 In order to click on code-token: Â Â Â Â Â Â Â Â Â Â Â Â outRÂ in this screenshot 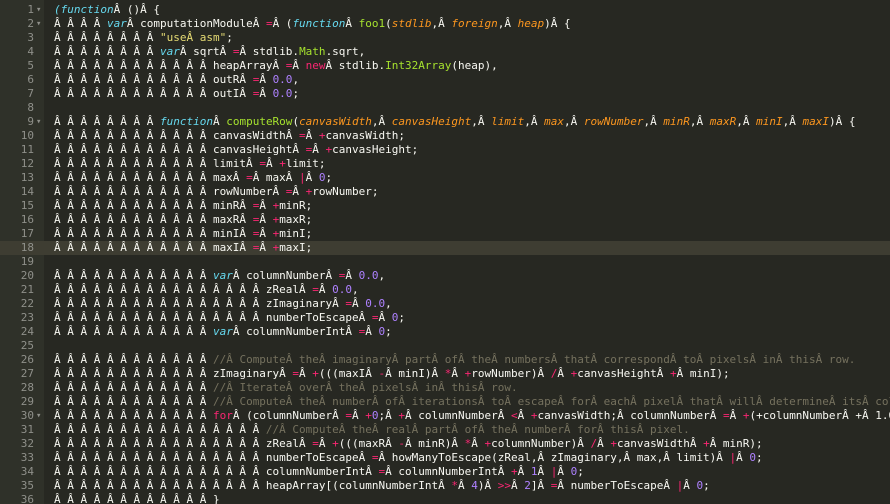, I will do `click(153, 79)`.